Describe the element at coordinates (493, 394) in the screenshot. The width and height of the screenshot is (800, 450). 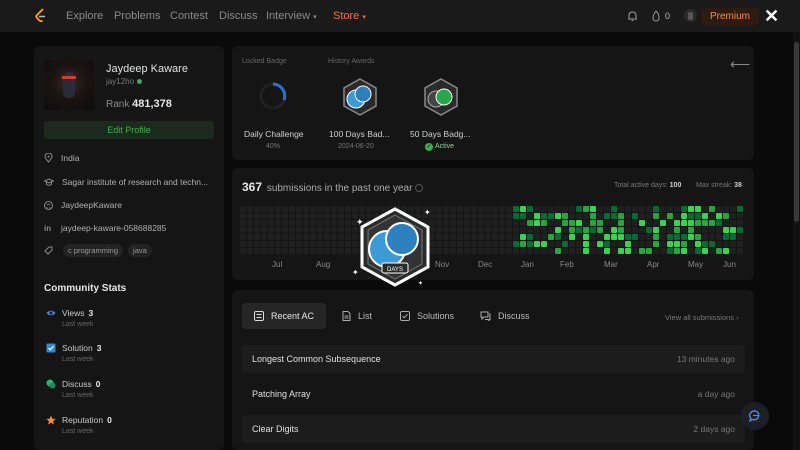
I see `list-item: Patching Array a day ago` at that location.